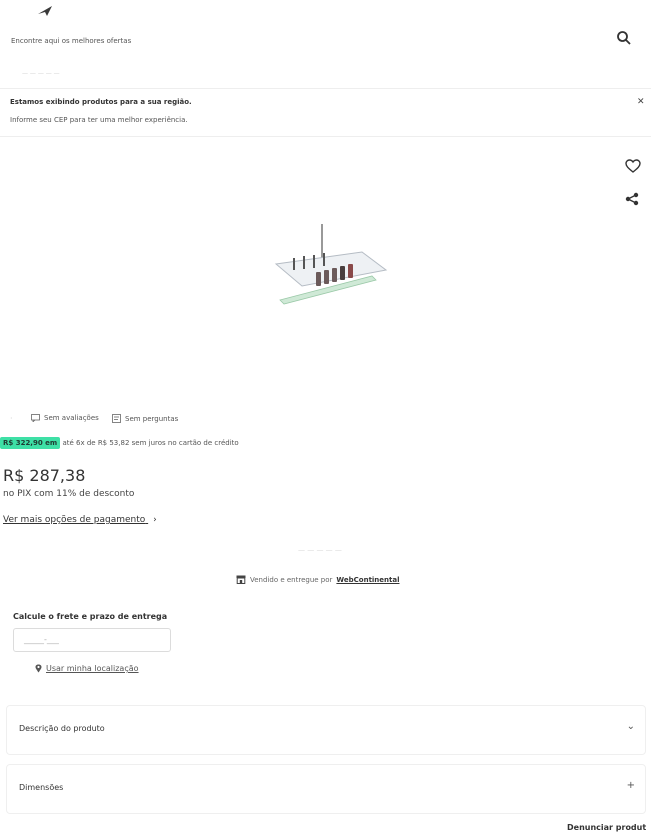 This screenshot has height=835, width=651. Describe the element at coordinates (630, 726) in the screenshot. I see `chevron-down-icon: ⌄` at that location.